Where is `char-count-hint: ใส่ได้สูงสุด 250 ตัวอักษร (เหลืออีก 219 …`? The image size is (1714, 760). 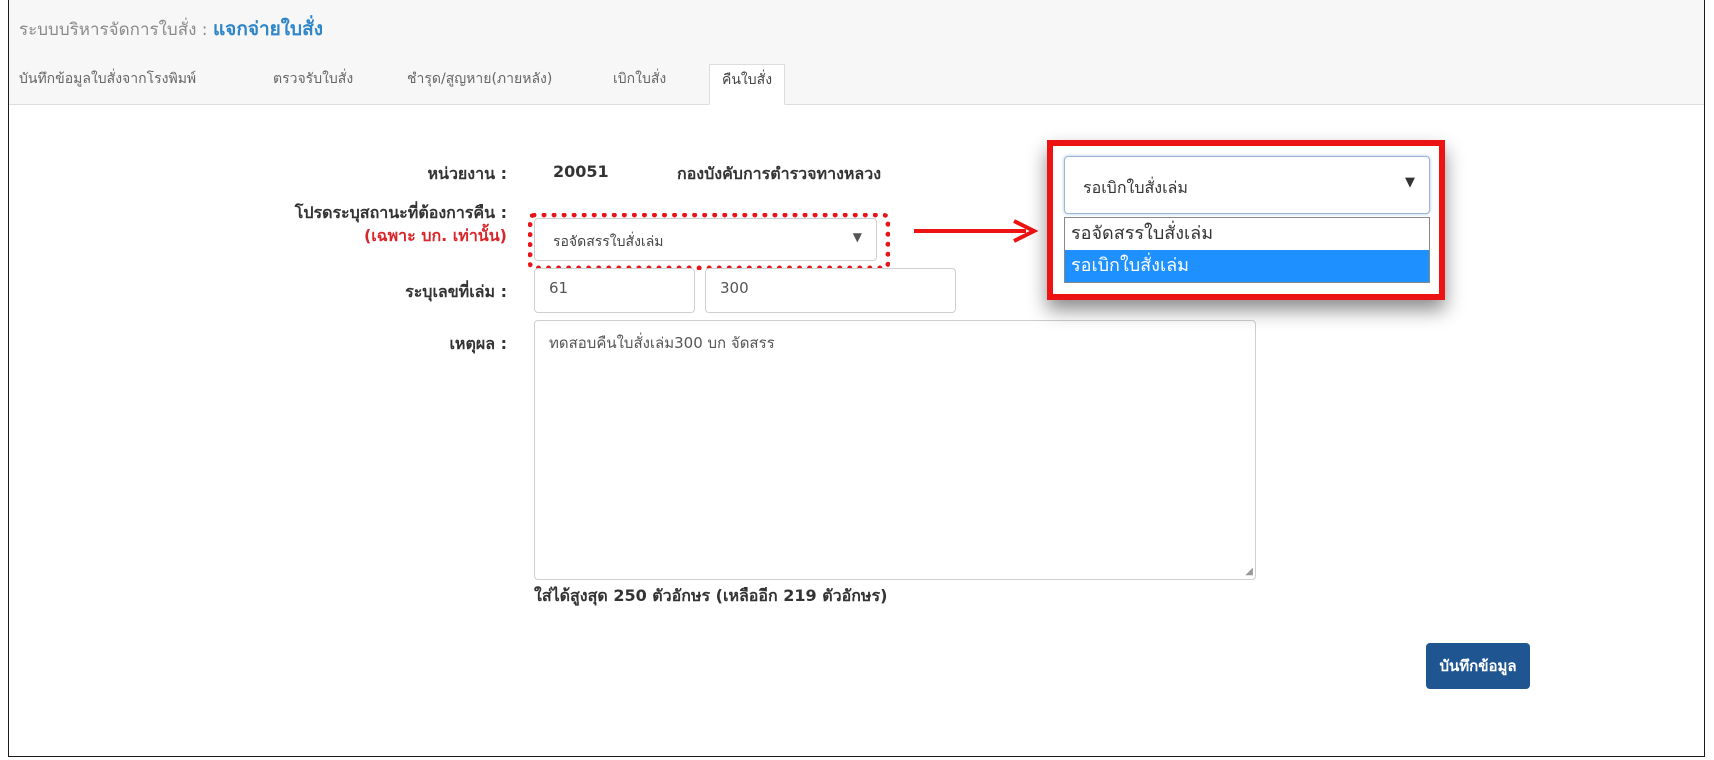 char-count-hint: ใส่ได้สูงสุด 250 ตัวอักษร (เหลืออีก 219 … is located at coordinates (711, 595).